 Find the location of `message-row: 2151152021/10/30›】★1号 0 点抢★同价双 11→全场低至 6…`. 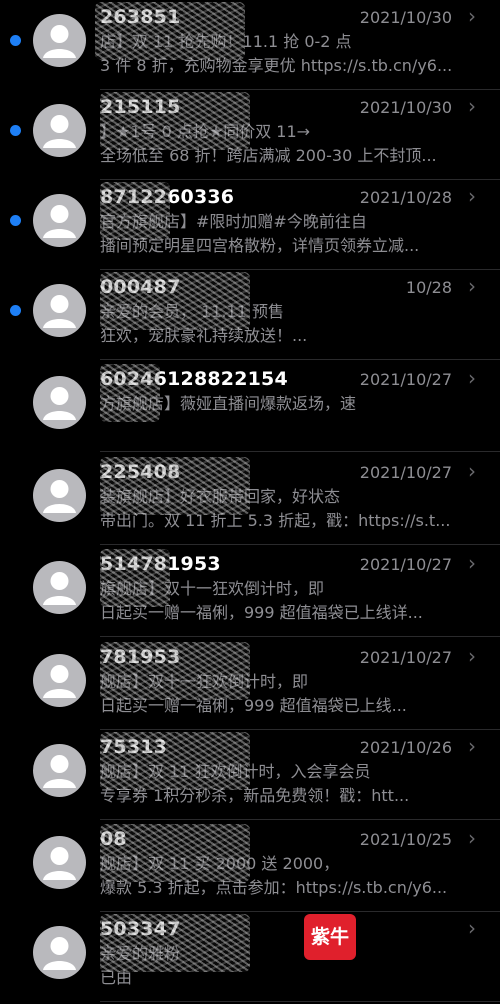

message-row: 2151152021/10/30›】★1号 0 点抢★同价双 11→全场低至 6… is located at coordinates (250, 136).